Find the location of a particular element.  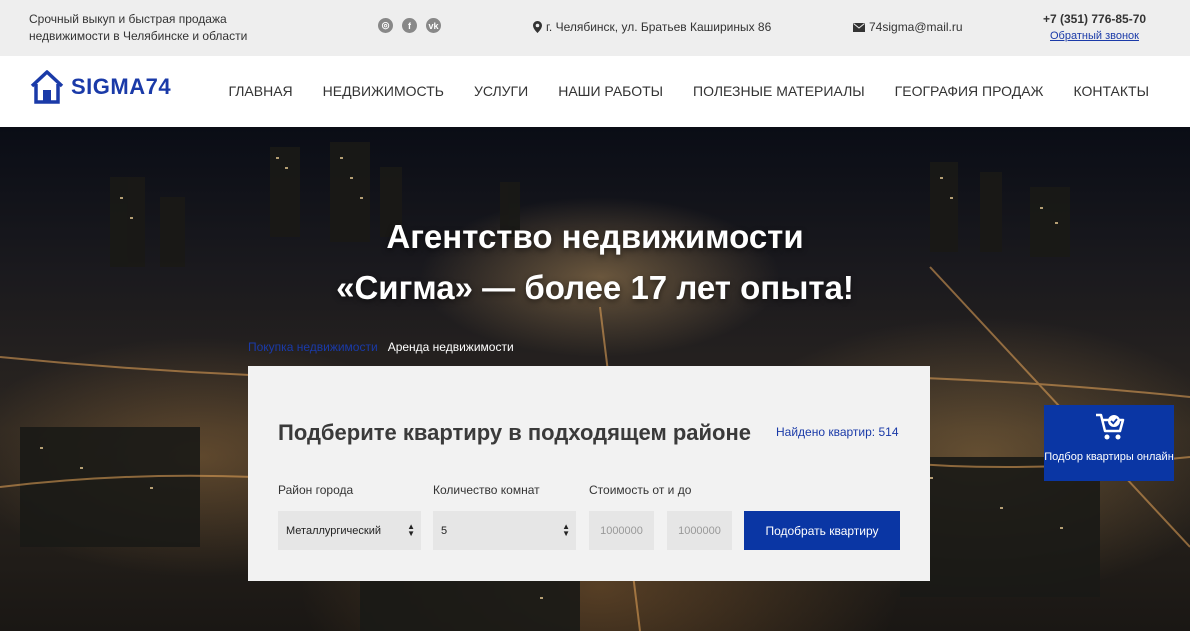

email: 74sigma@mail.ru is located at coordinates (908, 27).